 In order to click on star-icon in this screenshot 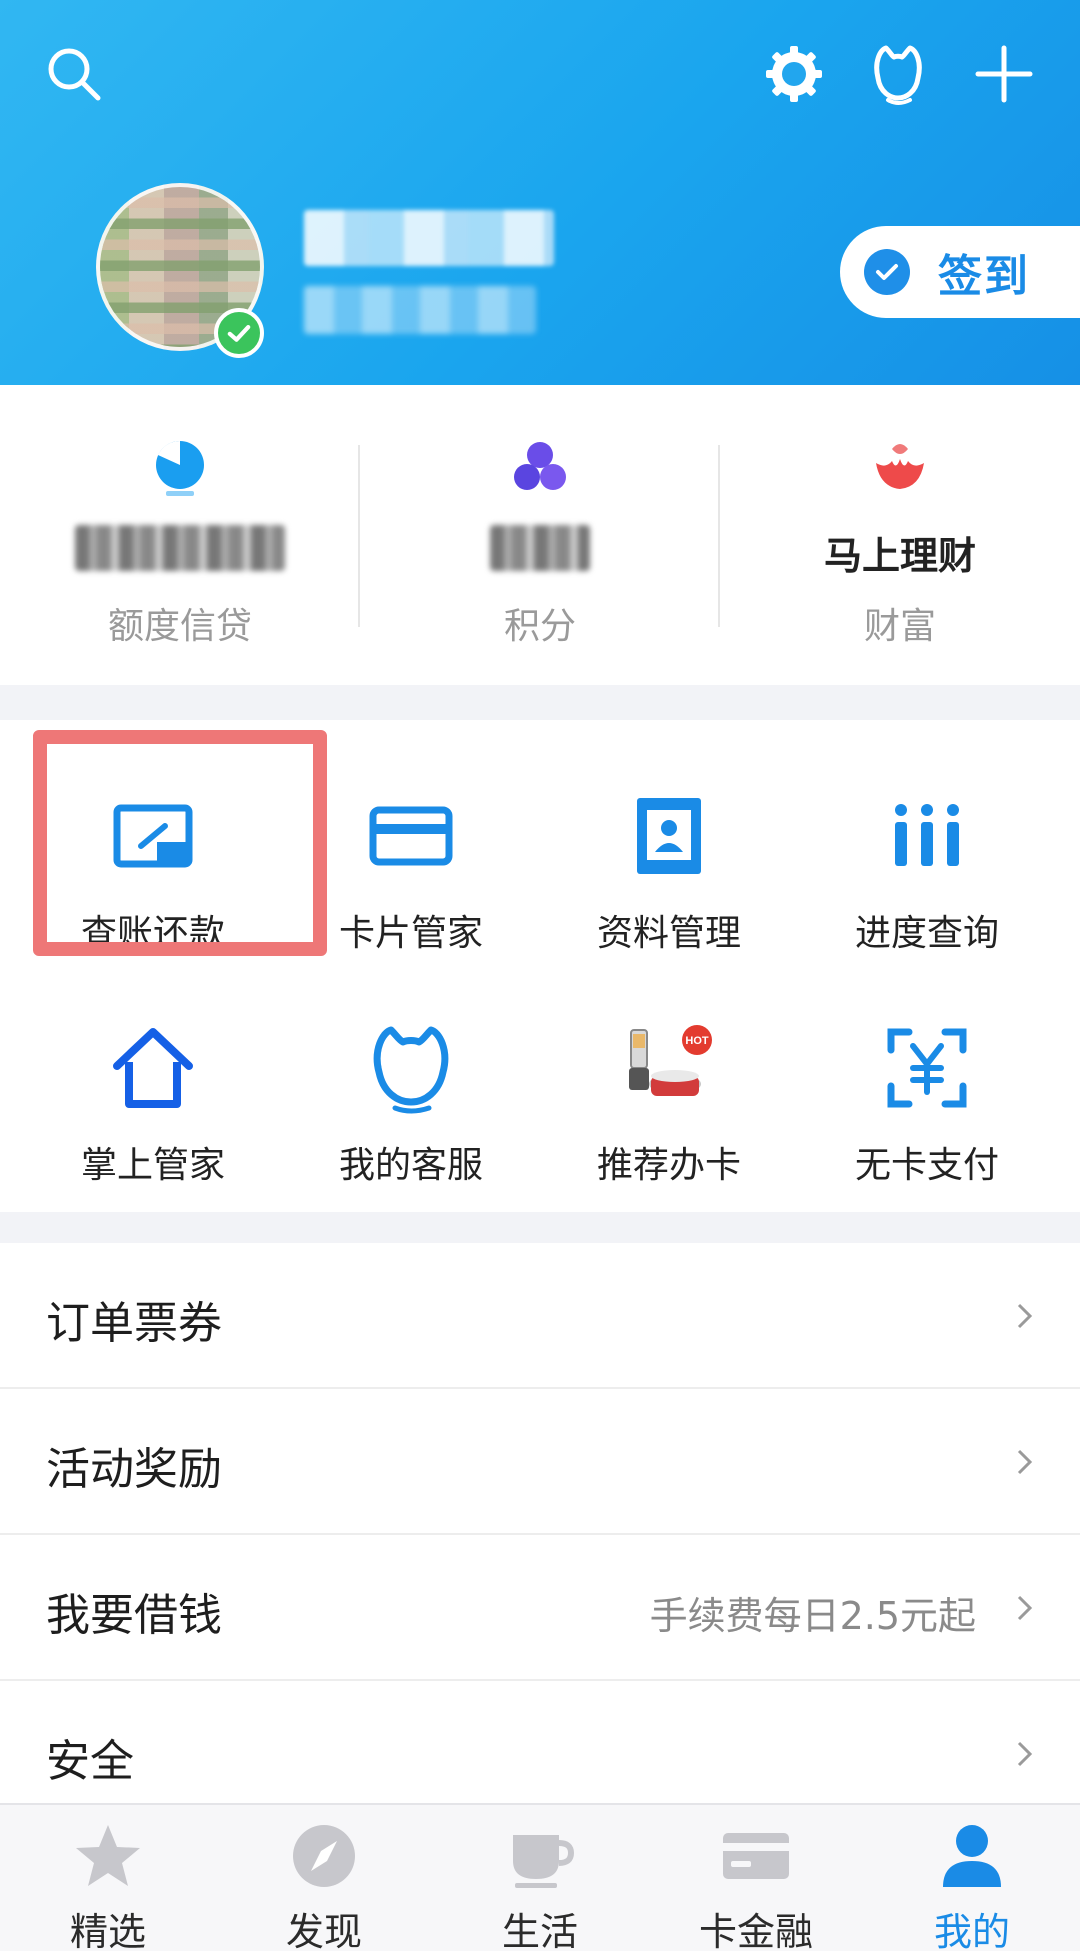, I will do `click(108, 1855)`.